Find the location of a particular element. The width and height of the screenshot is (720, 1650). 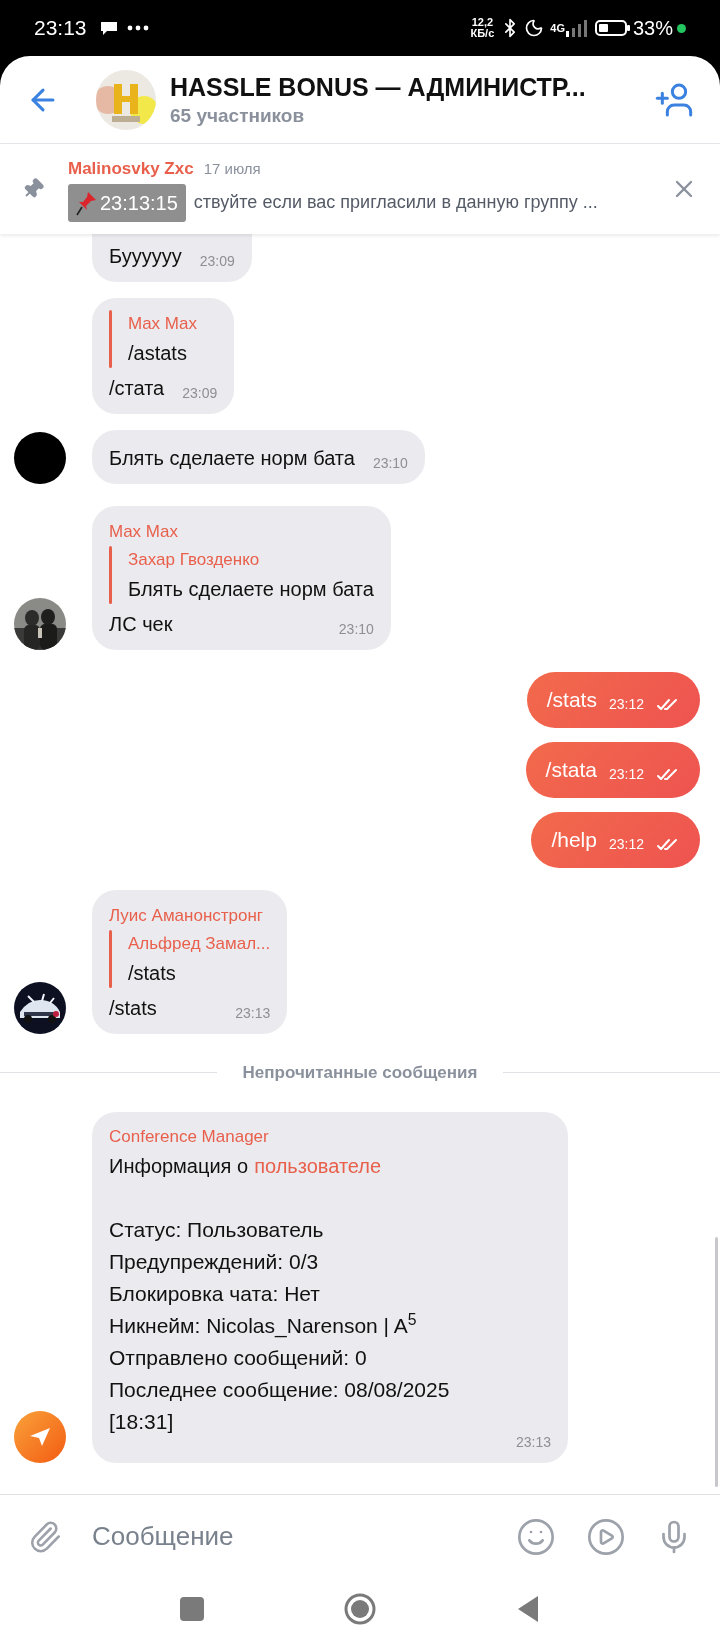

more-icon is located at coordinates (137, 28).